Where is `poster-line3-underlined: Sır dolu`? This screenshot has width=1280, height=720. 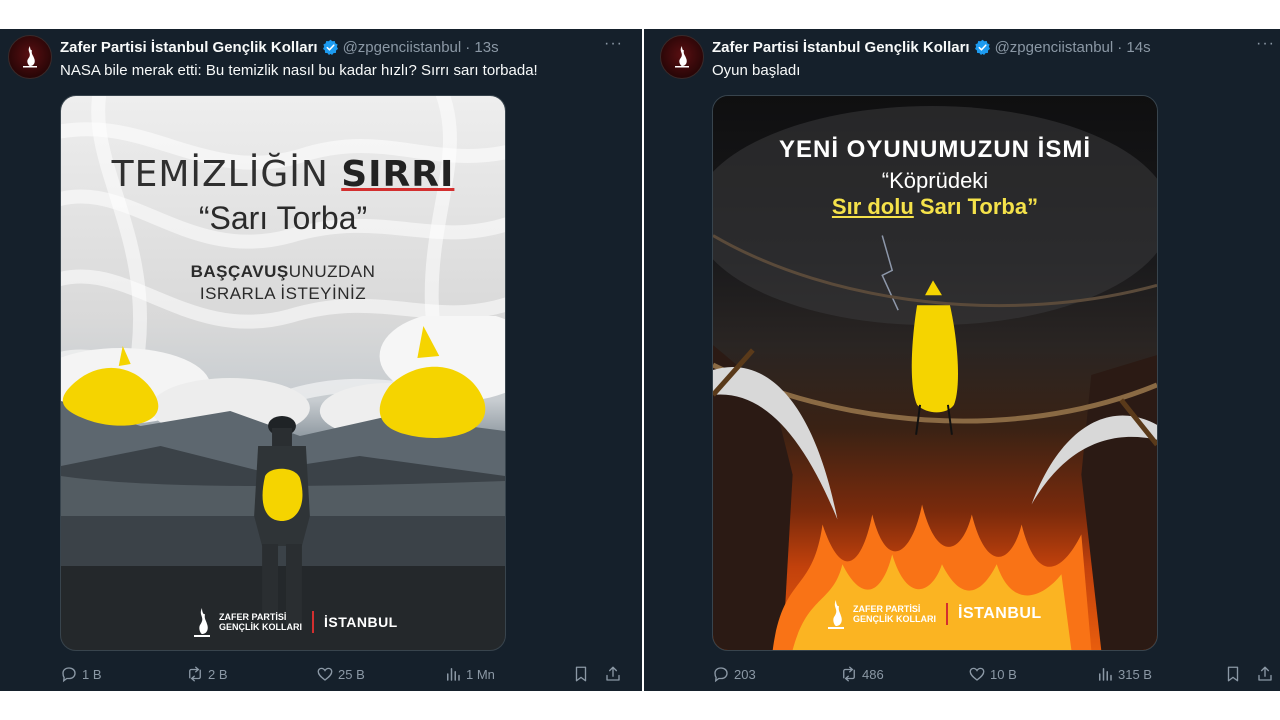
poster-line3-underlined: Sır dolu is located at coordinates (872, 206).